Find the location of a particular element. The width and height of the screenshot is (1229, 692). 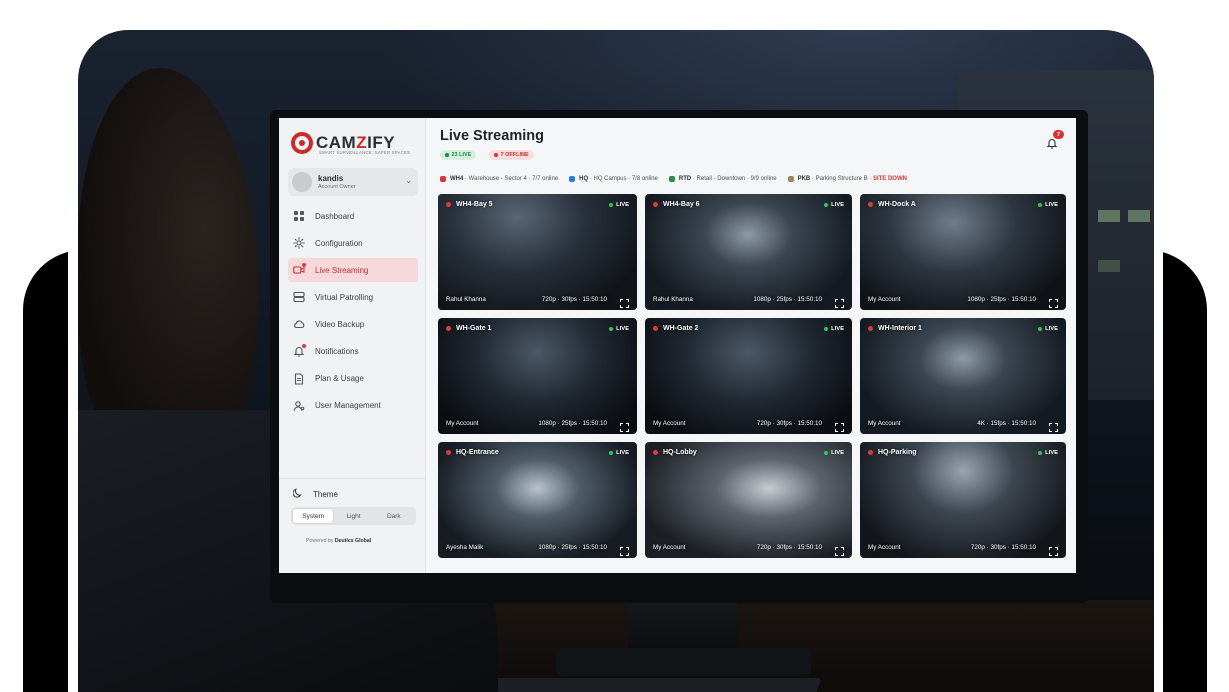

camera-name: HQ-Lobby is located at coordinates (675, 452).